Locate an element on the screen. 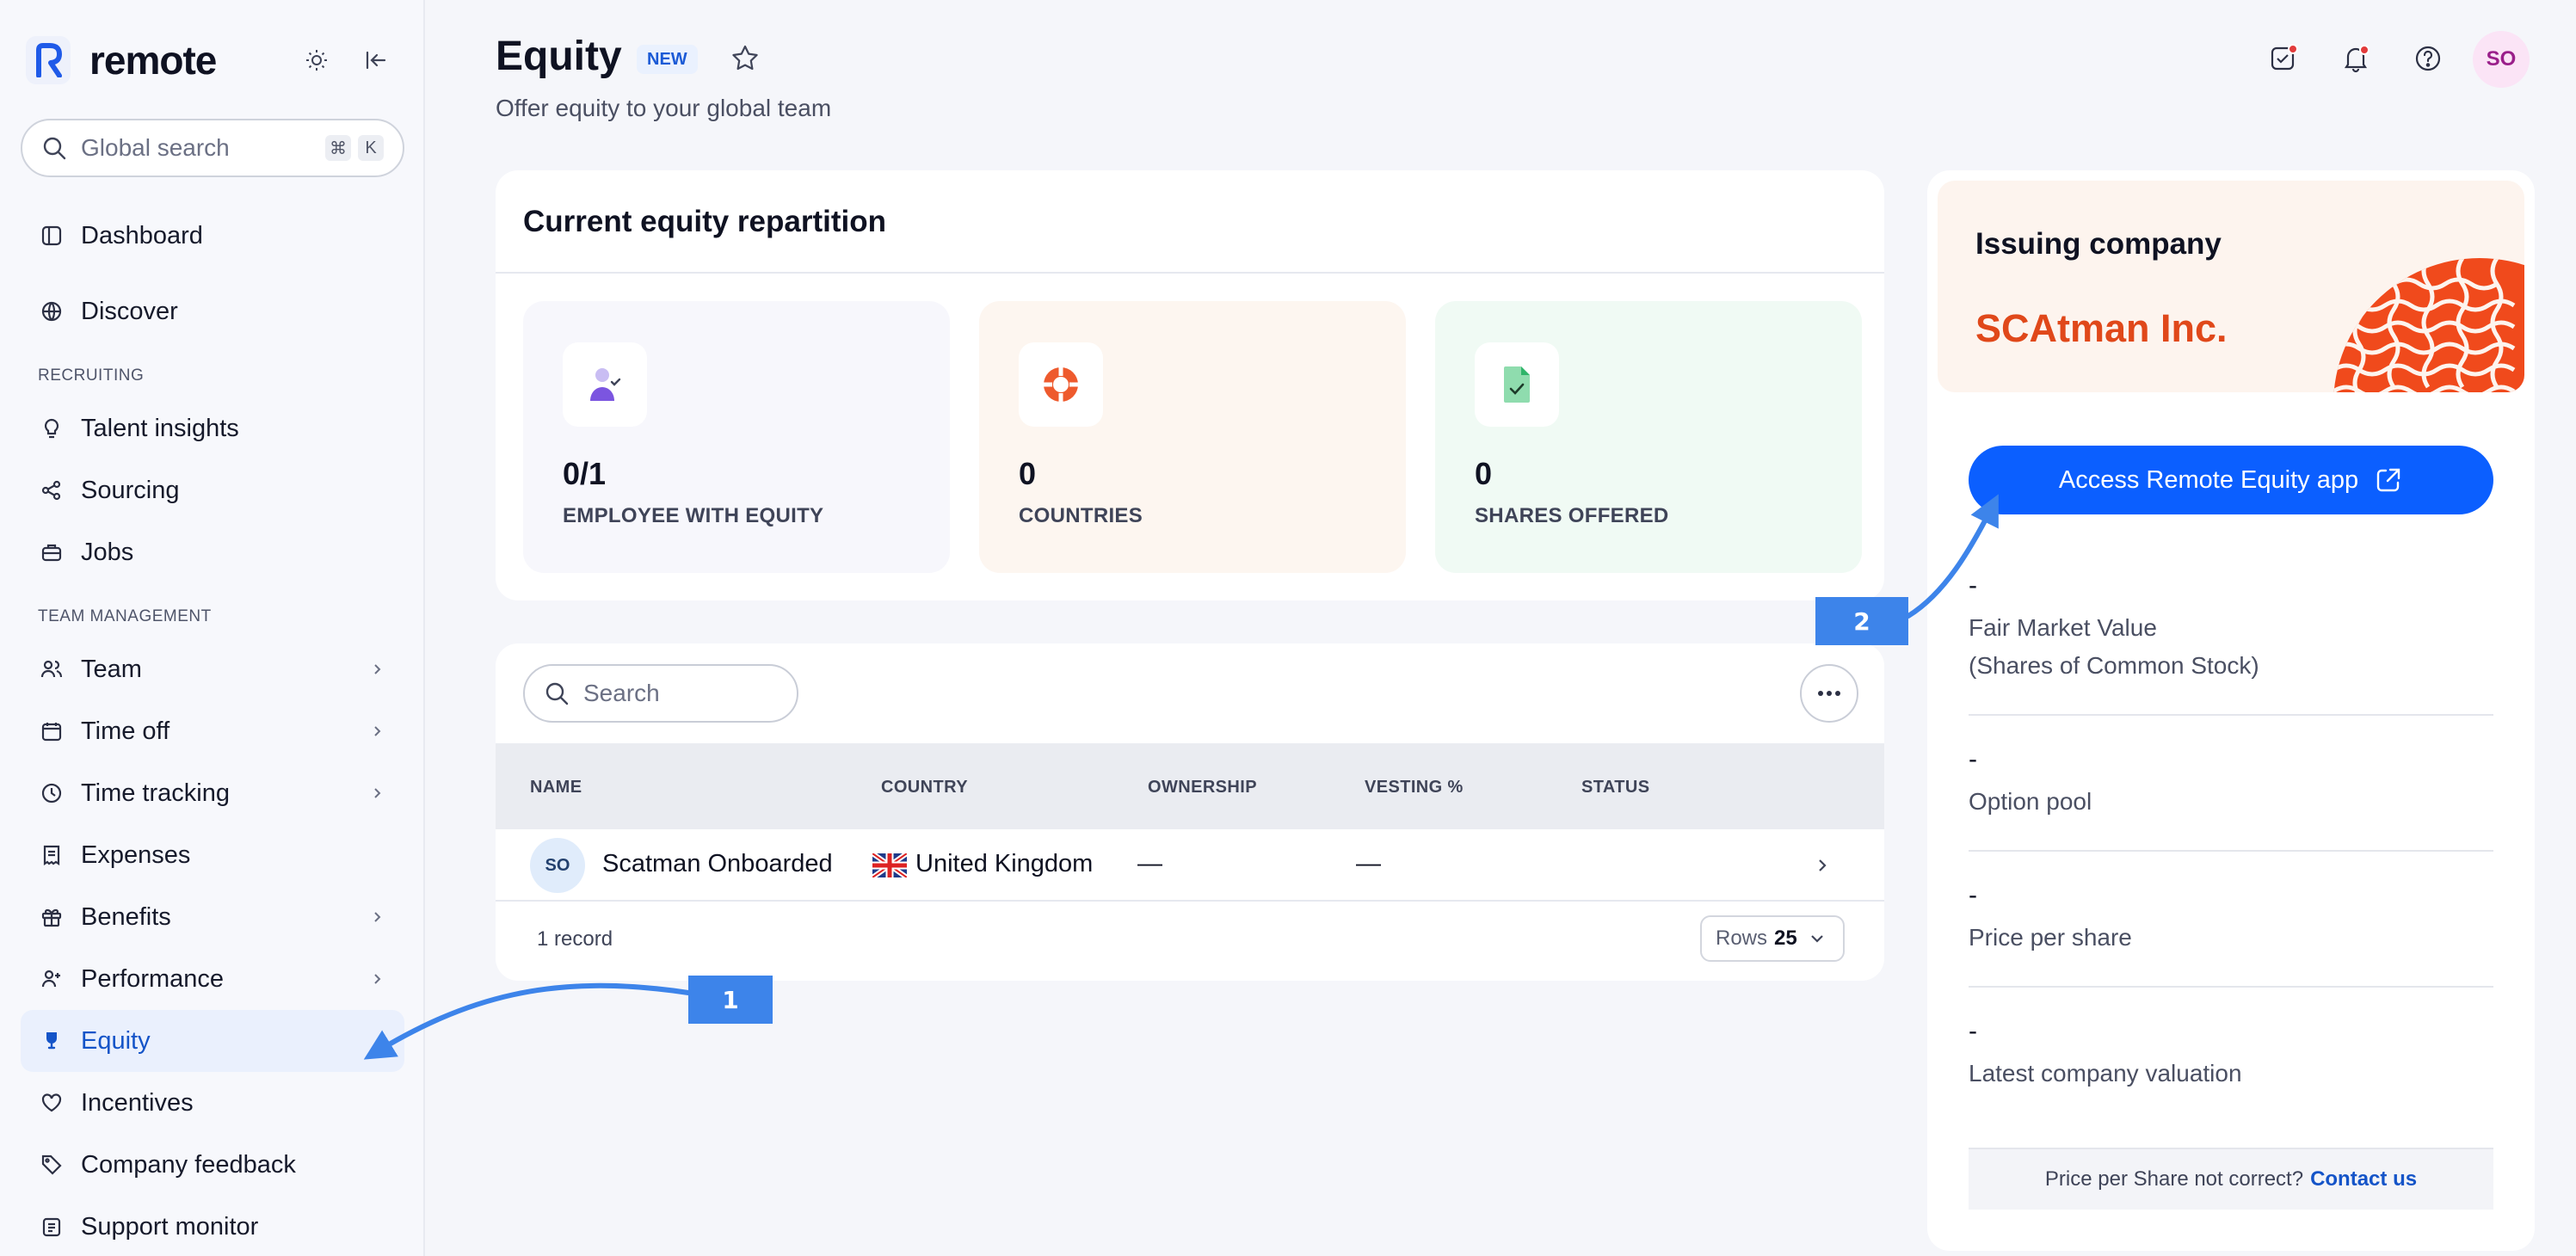 Image resolution: width=2576 pixels, height=1256 pixels. lifebuoy-icon is located at coordinates (1061, 385).